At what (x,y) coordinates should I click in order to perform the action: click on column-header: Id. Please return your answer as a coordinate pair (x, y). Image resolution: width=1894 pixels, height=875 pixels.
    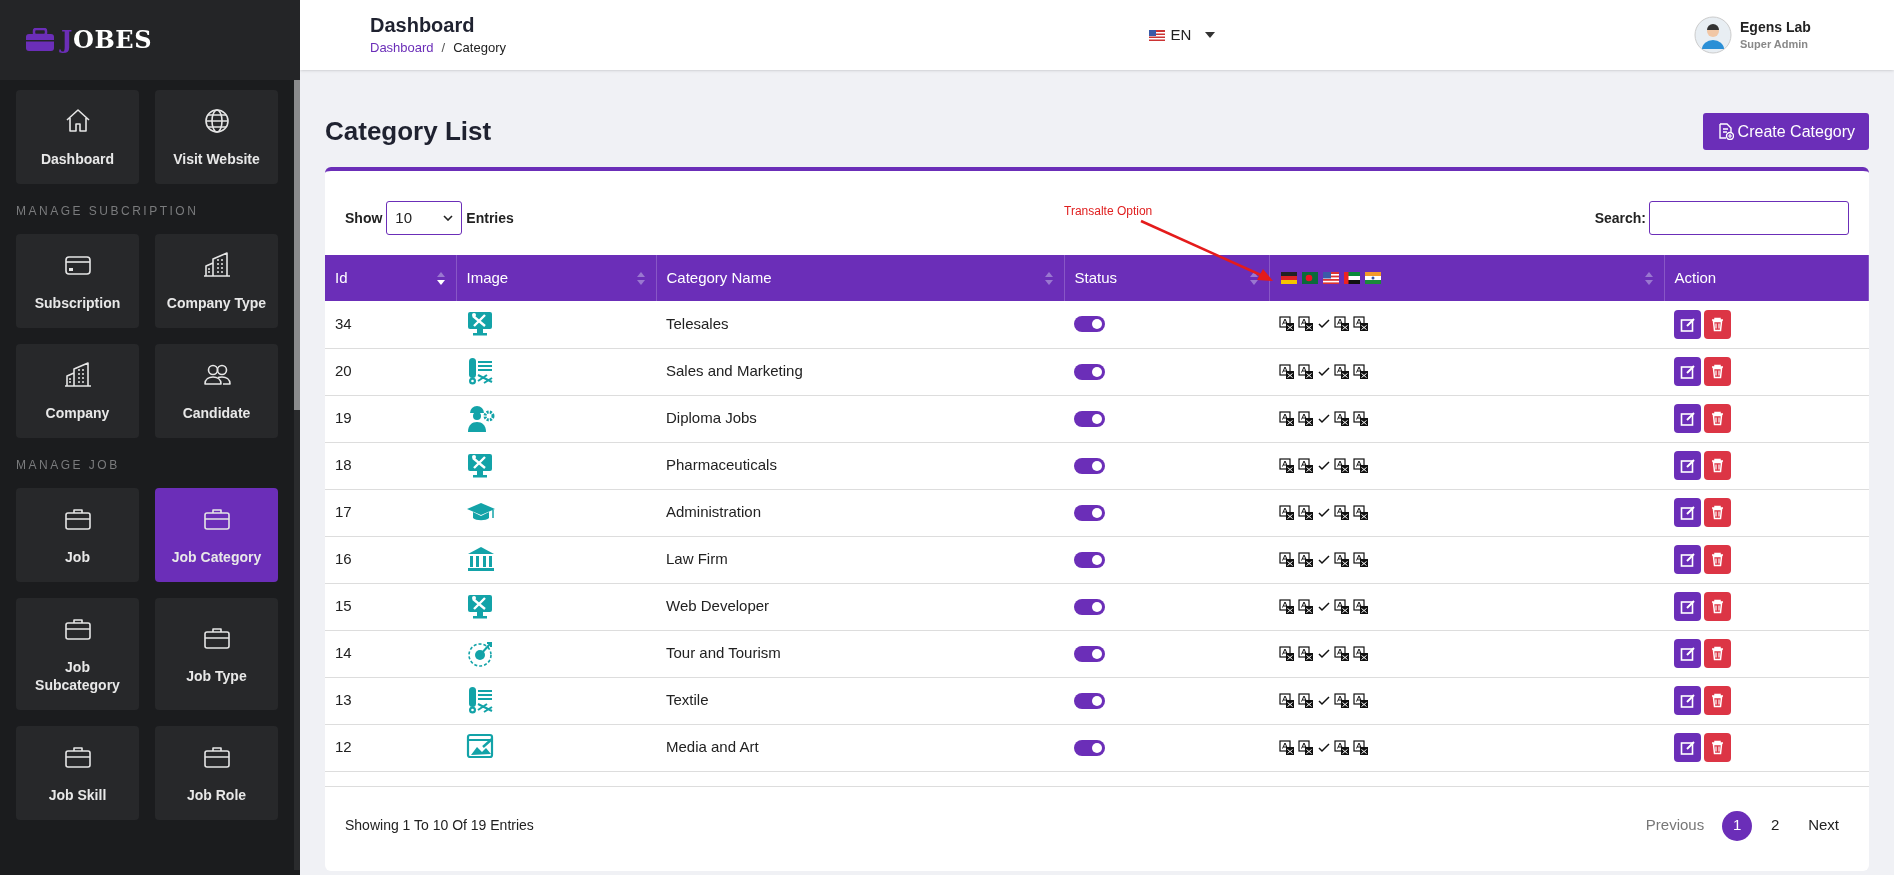
    Looking at the image, I should click on (341, 278).